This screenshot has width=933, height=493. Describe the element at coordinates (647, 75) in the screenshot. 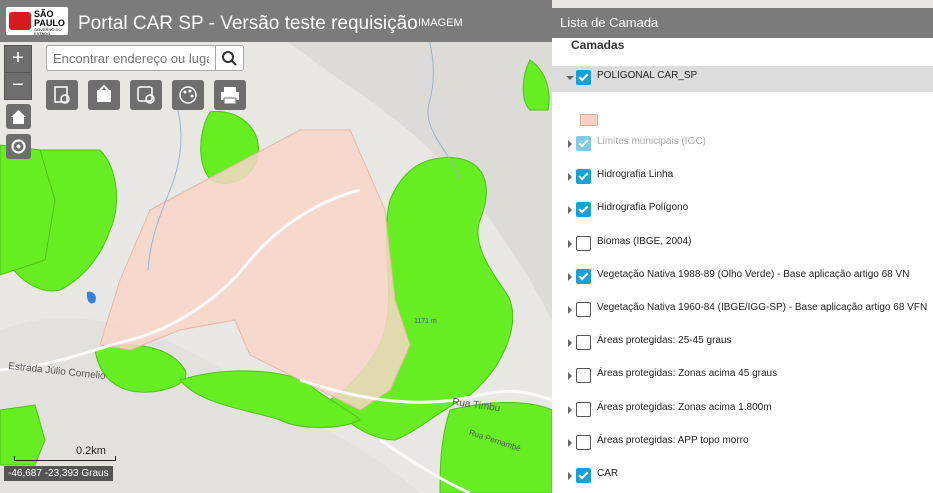

I see `layer-label: POLIGONAL CAR_SP` at that location.